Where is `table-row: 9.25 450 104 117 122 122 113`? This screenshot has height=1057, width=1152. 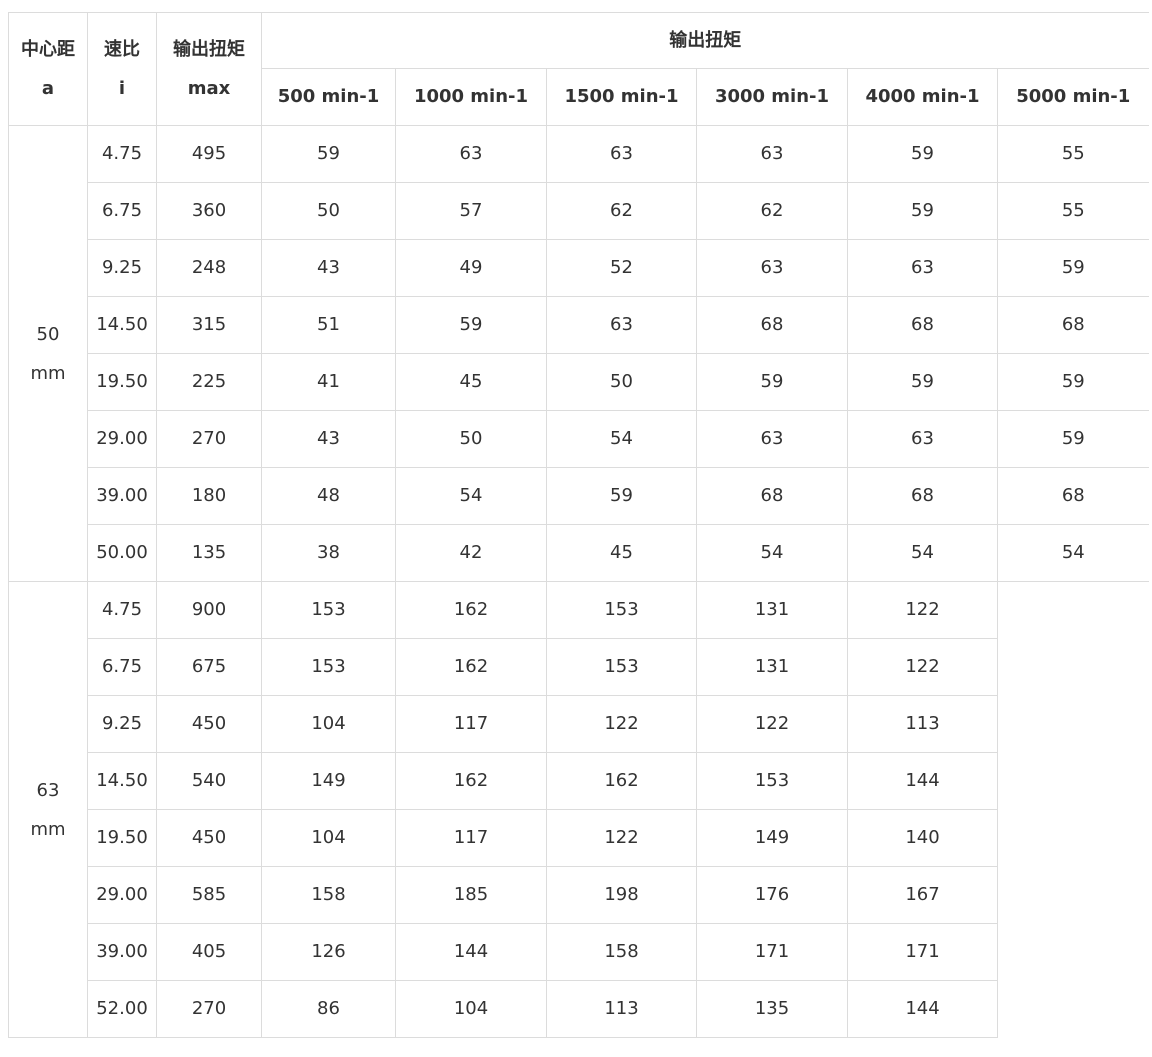
table-row: 9.25 450 104 117 122 122 113 is located at coordinates (579, 724).